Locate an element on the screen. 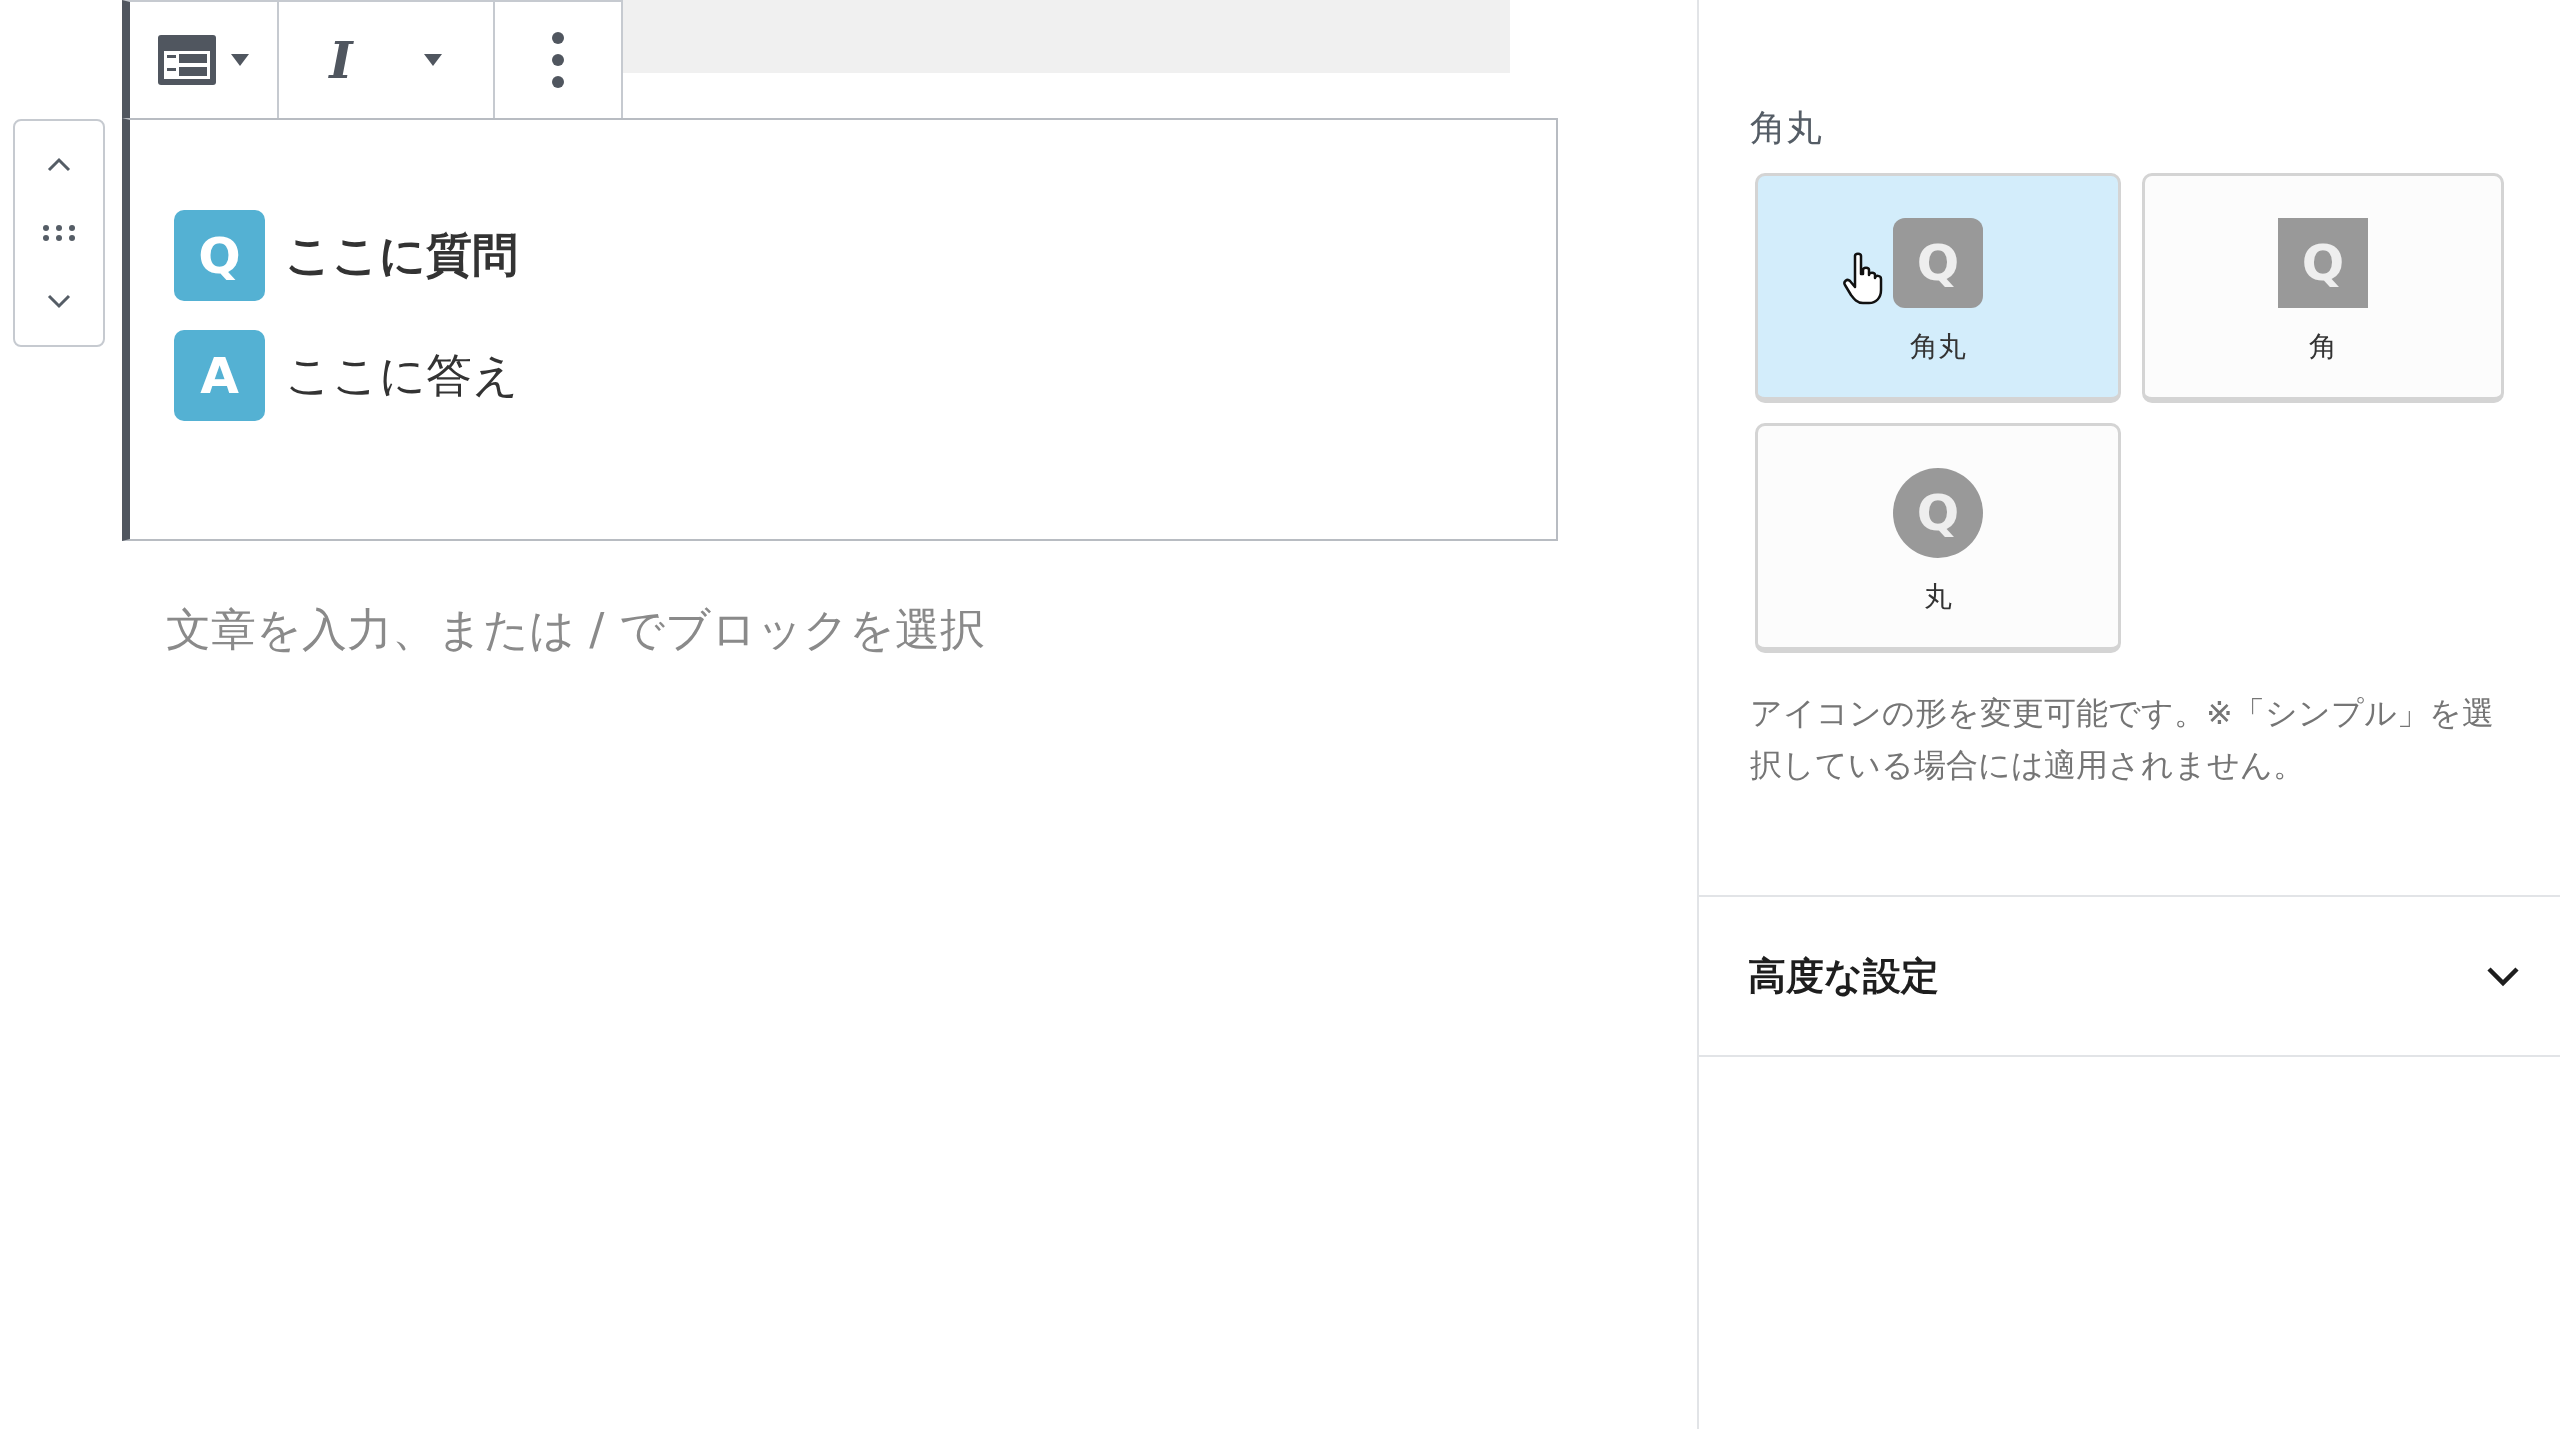 This screenshot has height=1429, width=2560. shape-option: Q 丸 is located at coordinates (1938, 538).